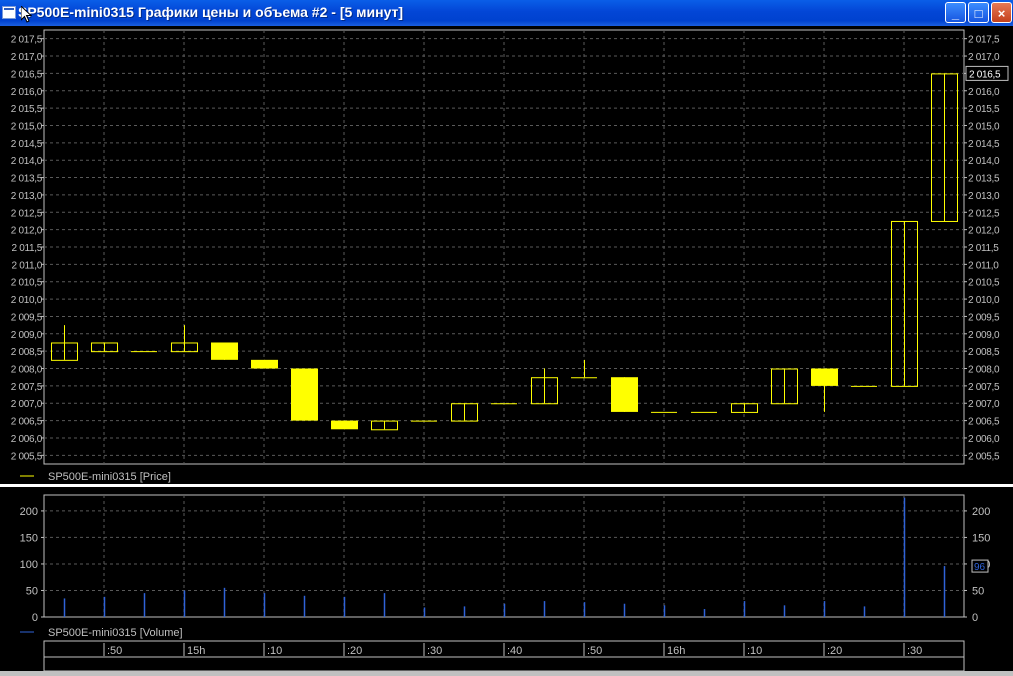 This screenshot has height=676, width=1013. Describe the element at coordinates (984, 92) in the screenshot. I see `price-tick-label-right: 2 016,0` at that location.